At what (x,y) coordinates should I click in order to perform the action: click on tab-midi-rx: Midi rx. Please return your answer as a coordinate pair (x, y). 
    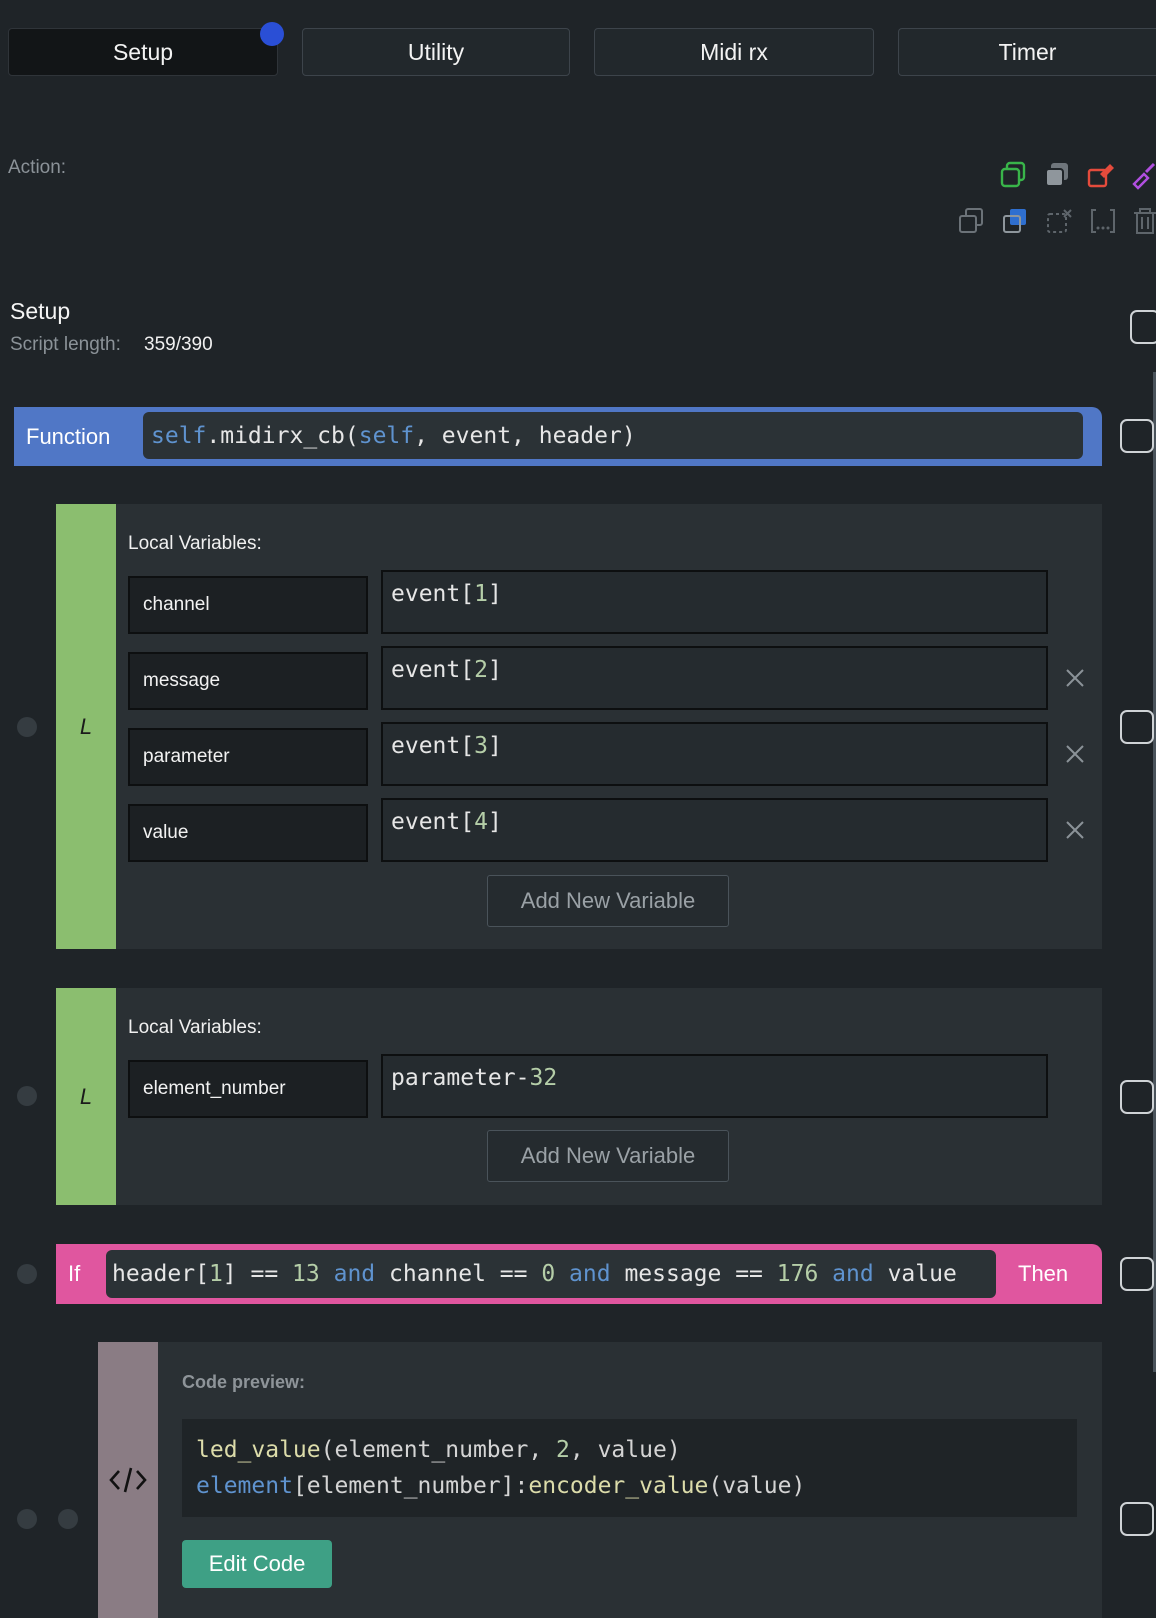
    Looking at the image, I should click on (734, 52).